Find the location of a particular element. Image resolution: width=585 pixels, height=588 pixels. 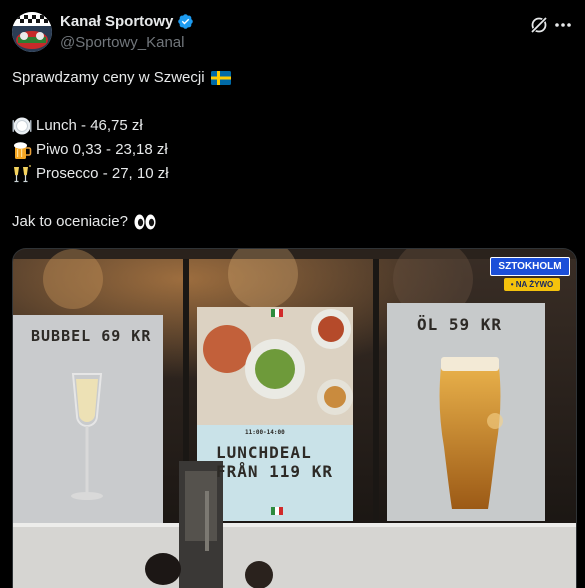

author-display-name: Kanał Sportowy is located at coordinates (127, 21).